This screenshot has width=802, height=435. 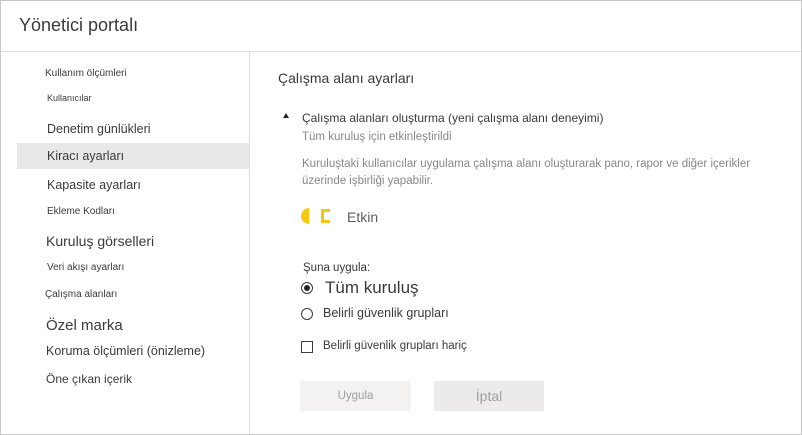 I want to click on sidebar-item-users: Kullanıcılar, so click(x=133, y=99).